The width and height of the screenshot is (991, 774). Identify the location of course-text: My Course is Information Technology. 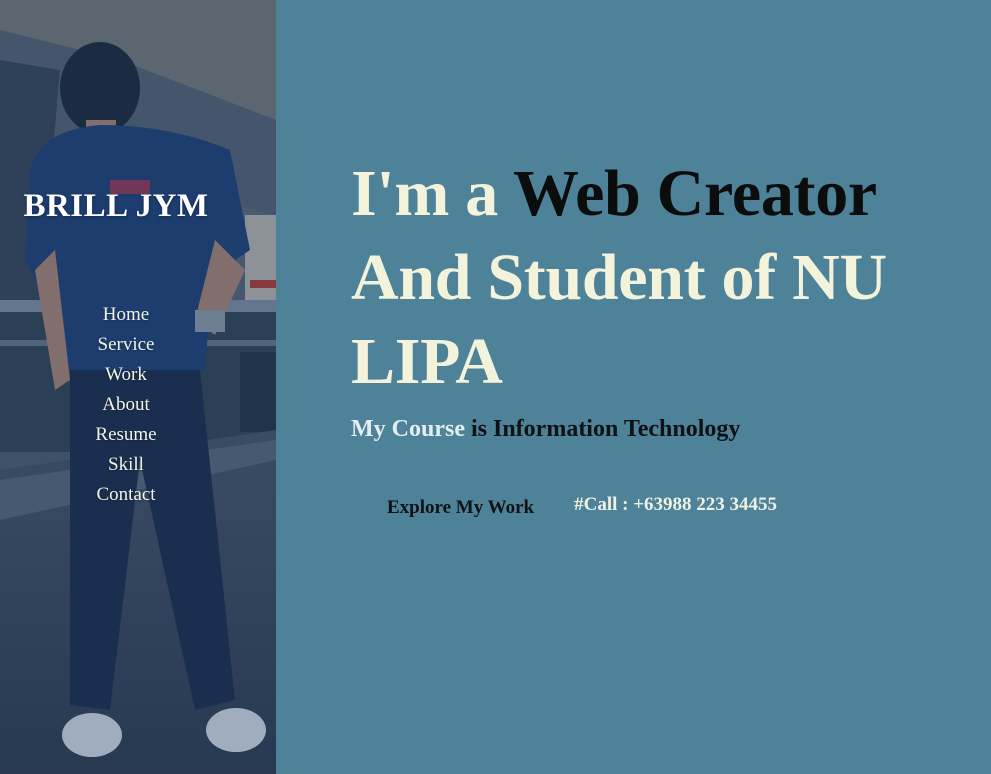
(661, 429).